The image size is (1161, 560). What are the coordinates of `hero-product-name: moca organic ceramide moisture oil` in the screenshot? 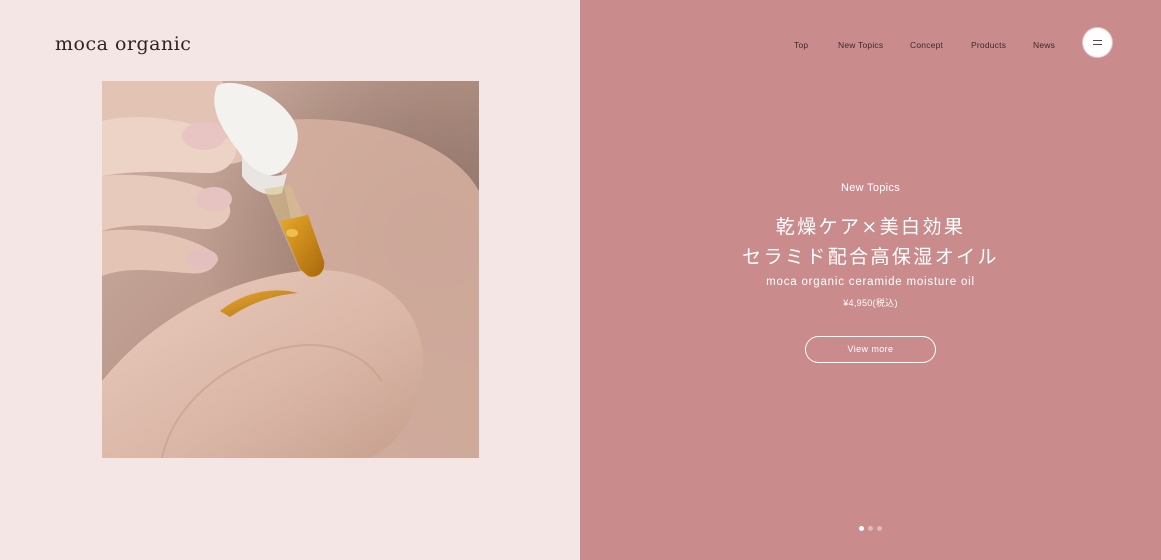 It's located at (870, 282).